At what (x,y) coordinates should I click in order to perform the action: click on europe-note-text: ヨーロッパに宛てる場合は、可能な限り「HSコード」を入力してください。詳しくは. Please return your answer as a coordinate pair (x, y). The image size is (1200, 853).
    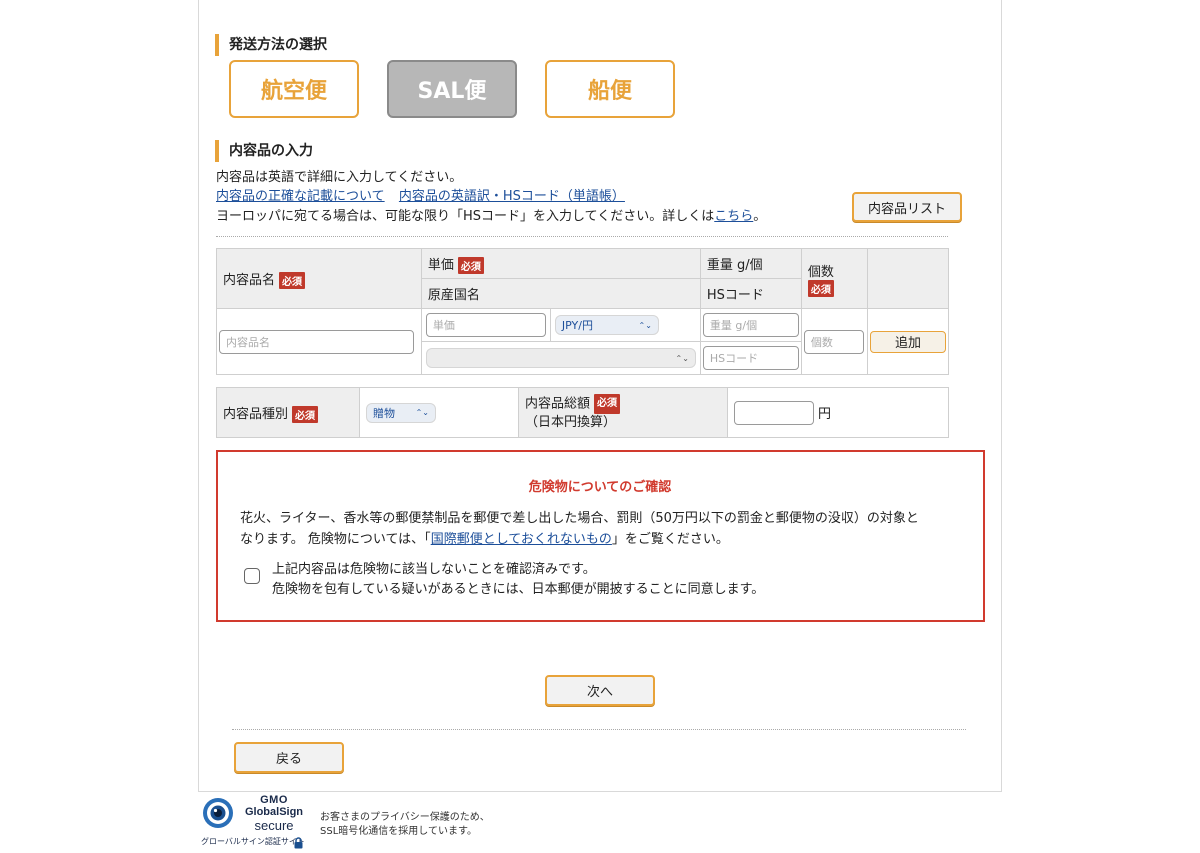
    Looking at the image, I should click on (465, 216).